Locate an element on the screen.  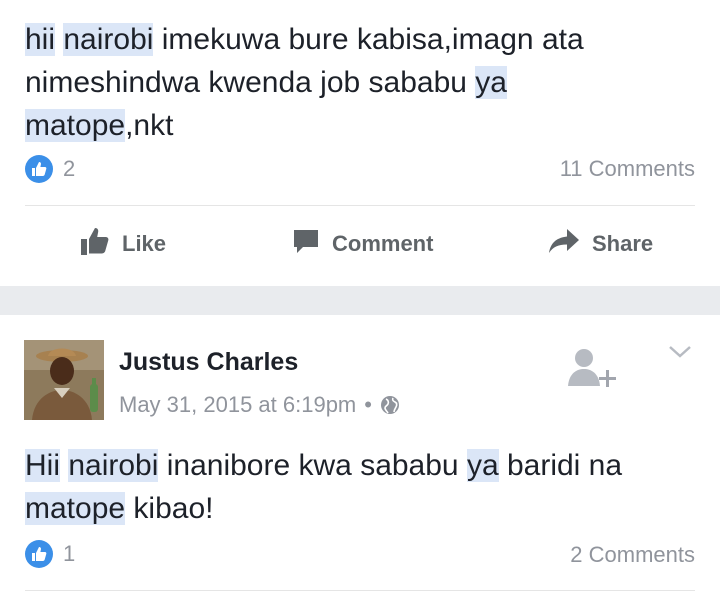
post-1-reactions: 2 is located at coordinates (50, 169).